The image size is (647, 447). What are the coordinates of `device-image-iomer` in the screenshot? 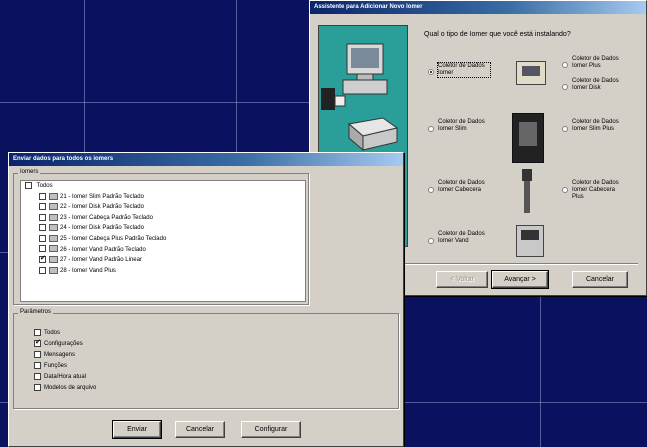 It's located at (531, 73).